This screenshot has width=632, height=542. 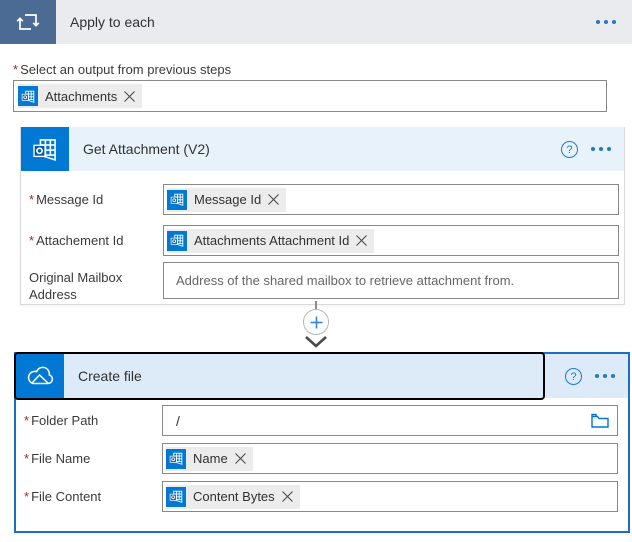 I want to click on file-content-token: Content Bytes, so click(x=233, y=496).